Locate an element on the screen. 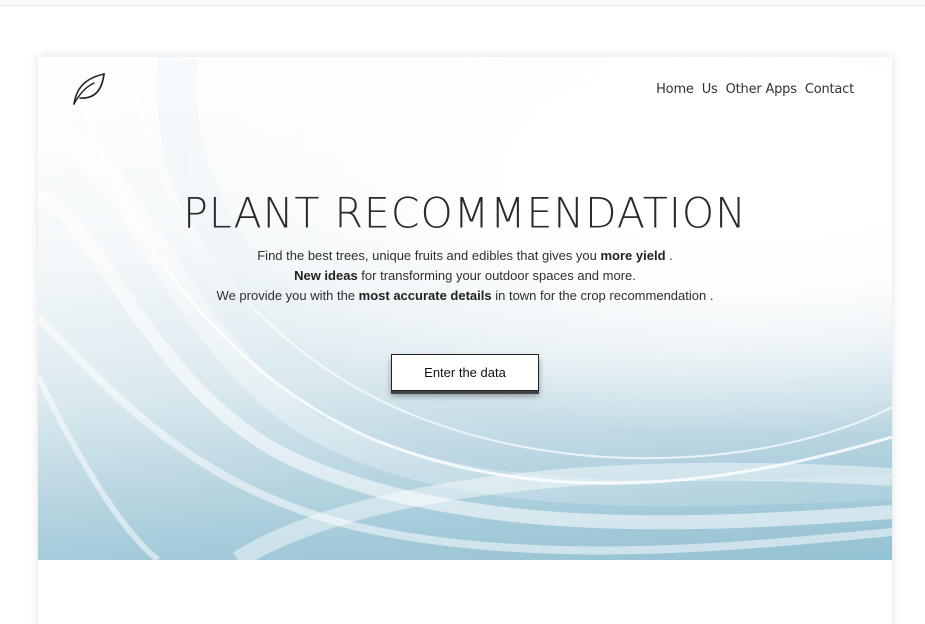 This screenshot has width=925, height=624. line3-text: We provide you with the is located at coordinates (287, 295).